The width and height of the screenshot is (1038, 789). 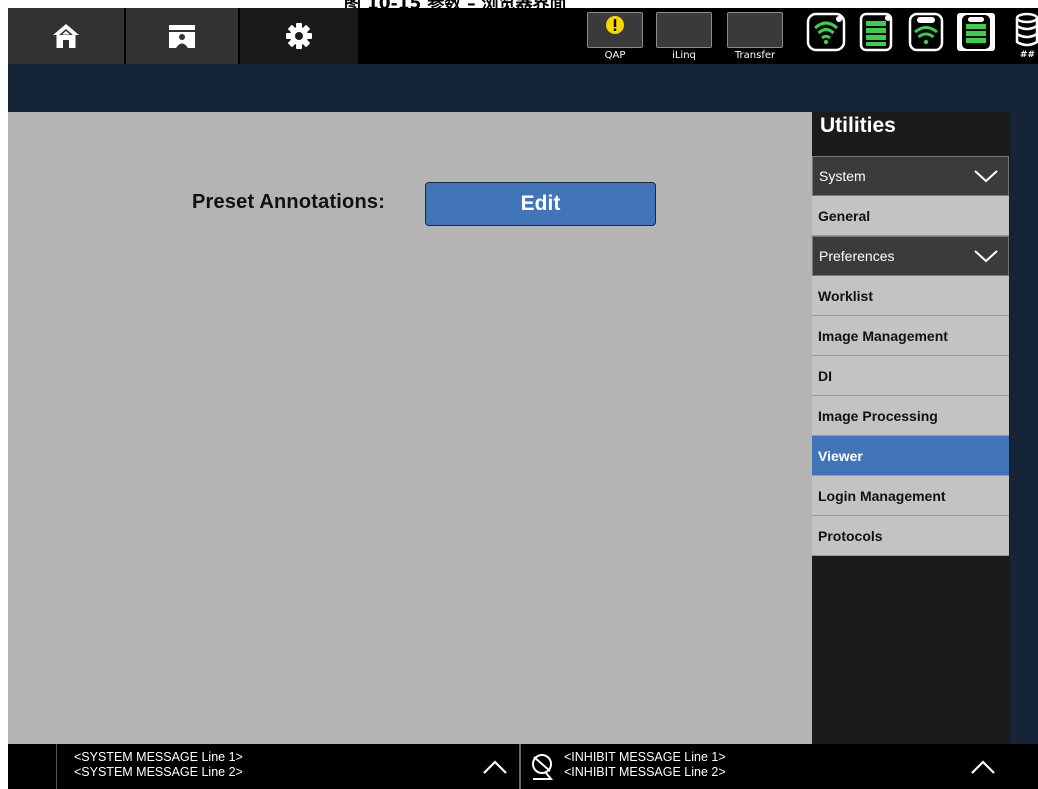 I want to click on transfer-status-square, so click(x=755, y=30).